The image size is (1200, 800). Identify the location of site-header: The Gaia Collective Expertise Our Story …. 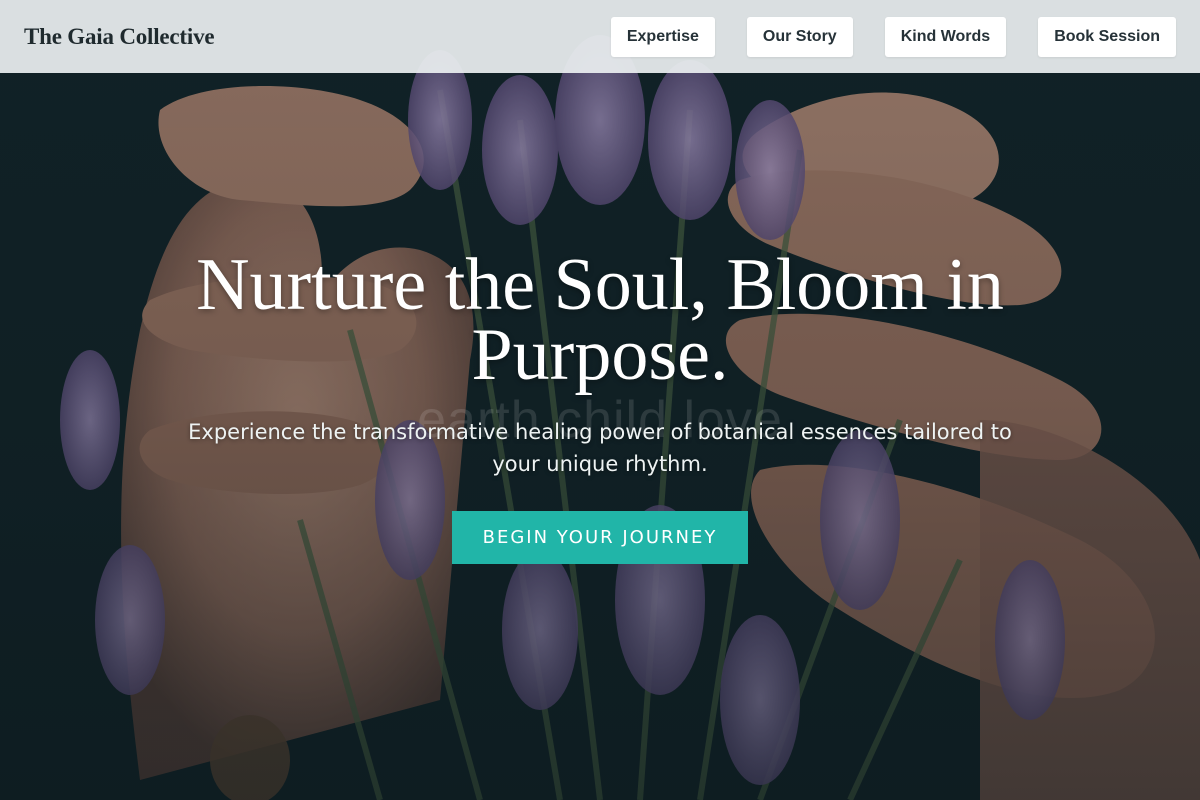
(600, 36).